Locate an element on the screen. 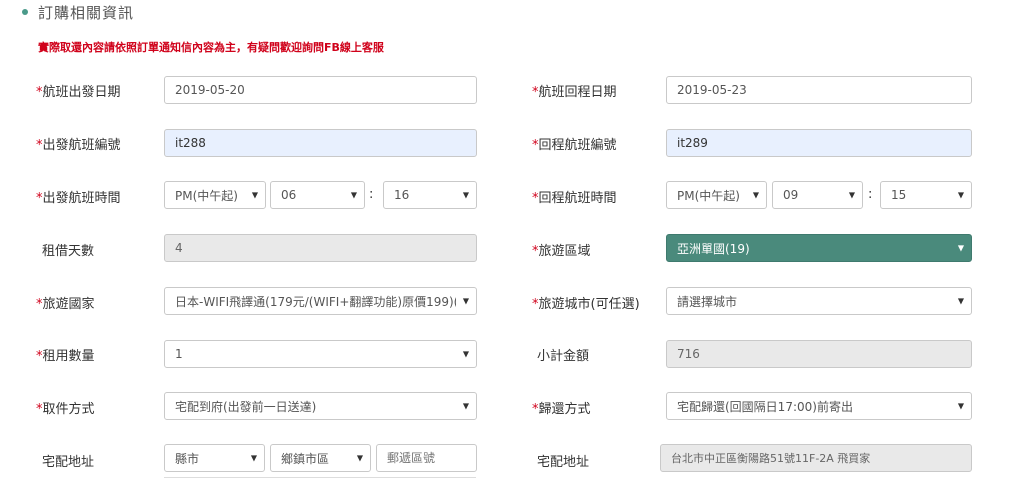  label-depart-flight: *出發航班編號 is located at coordinates (78, 145).